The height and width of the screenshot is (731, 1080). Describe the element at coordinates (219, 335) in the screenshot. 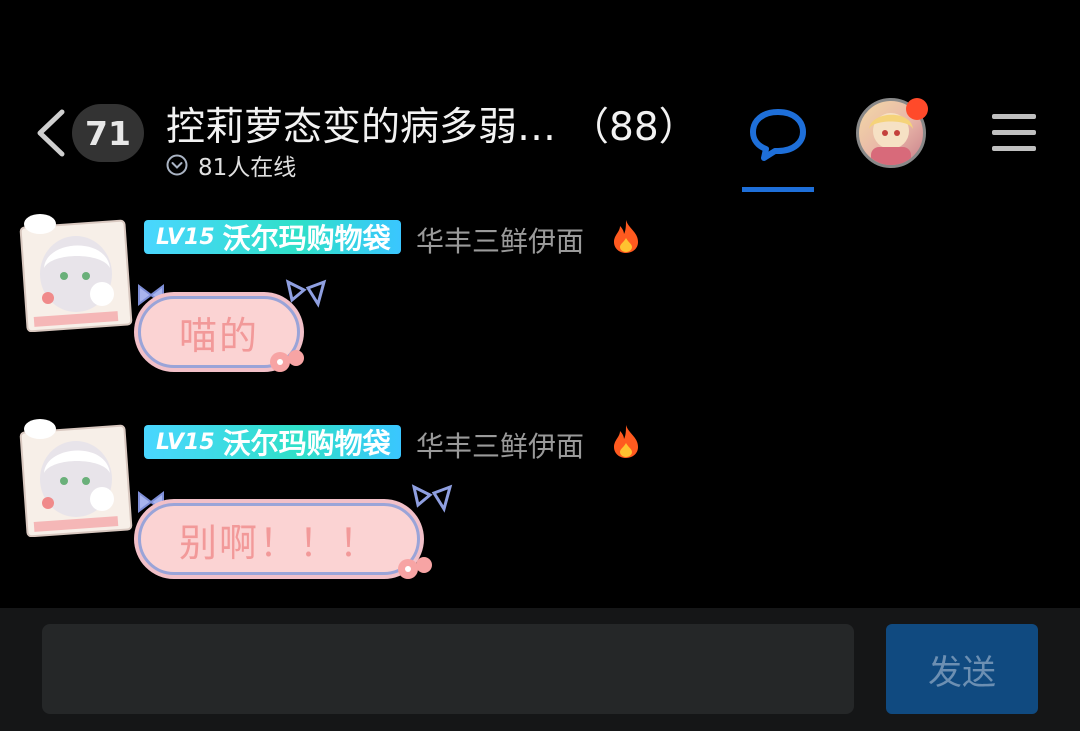

I see `message-text: 喵的` at that location.